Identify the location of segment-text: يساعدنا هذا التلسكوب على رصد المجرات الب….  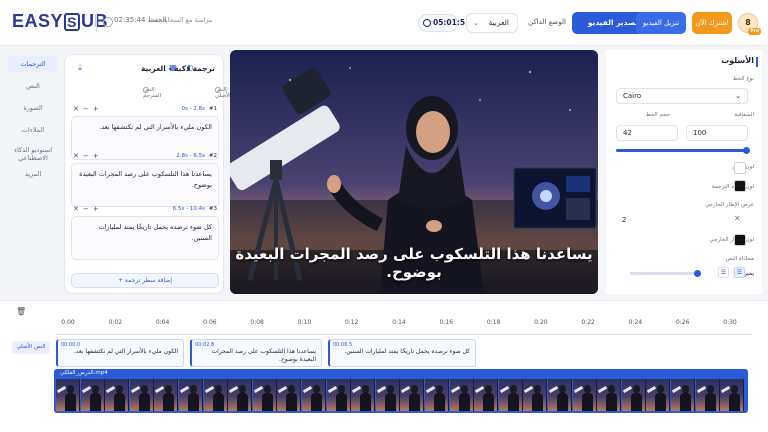
(263, 355).